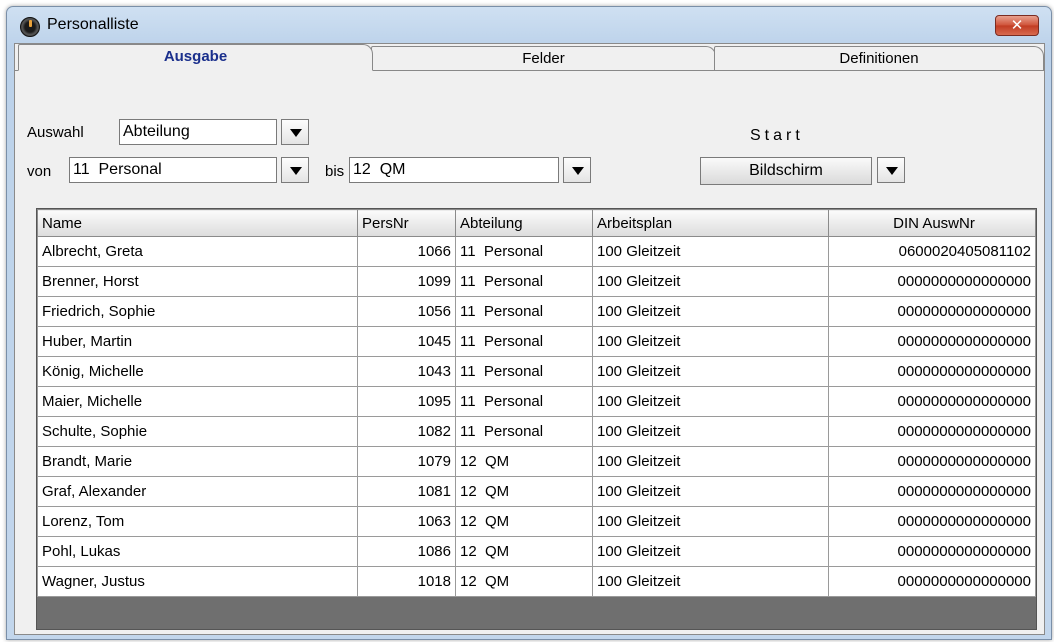 This screenshot has width=1054, height=642. What do you see at coordinates (406, 581) in the screenshot?
I see `cell-persnr: 1018` at bounding box center [406, 581].